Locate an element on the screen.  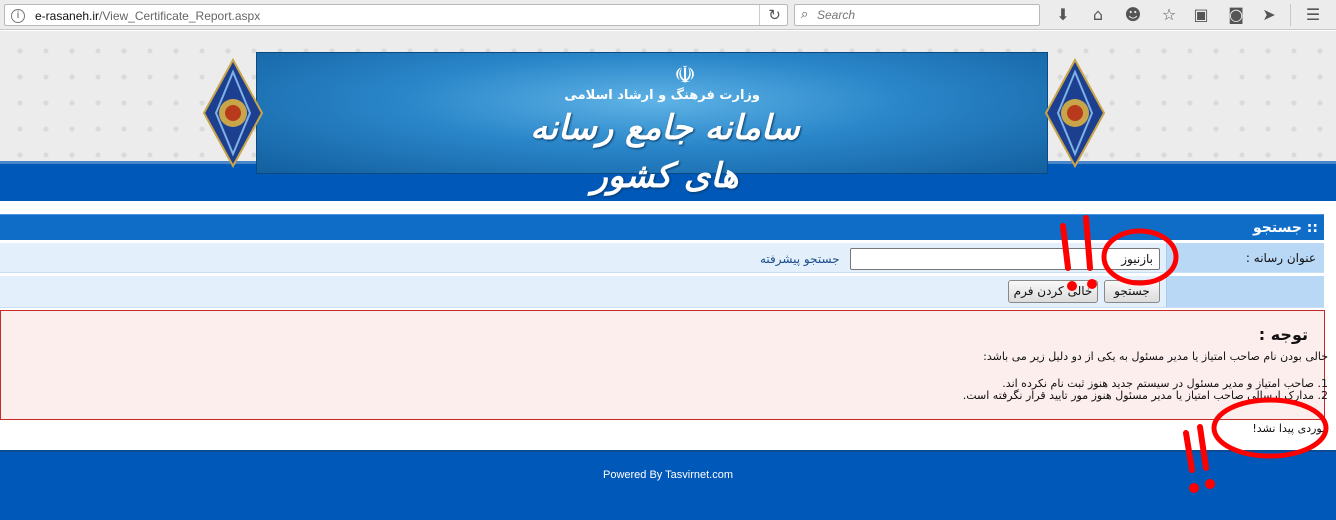
browser-search-input is located at coordinates (922, 15).